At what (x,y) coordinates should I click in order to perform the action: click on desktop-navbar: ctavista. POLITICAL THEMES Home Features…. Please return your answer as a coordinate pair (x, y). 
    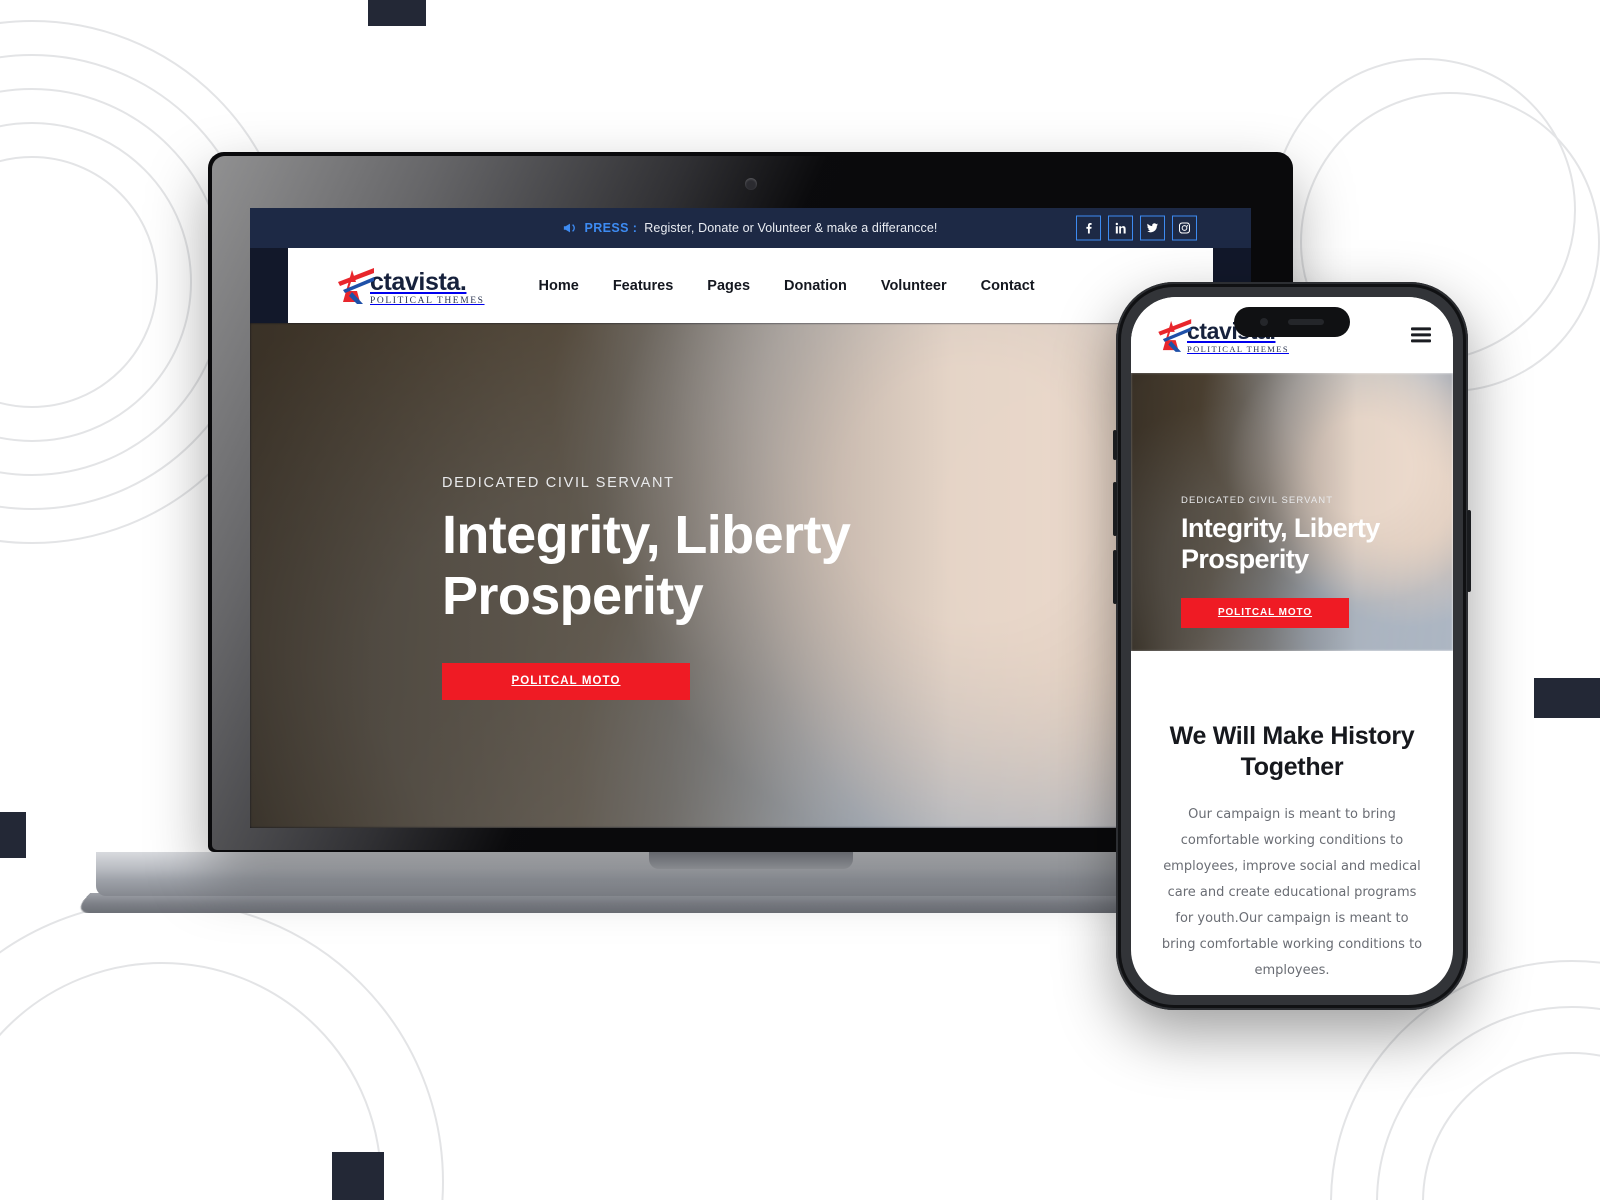
    Looking at the image, I should click on (750, 285).